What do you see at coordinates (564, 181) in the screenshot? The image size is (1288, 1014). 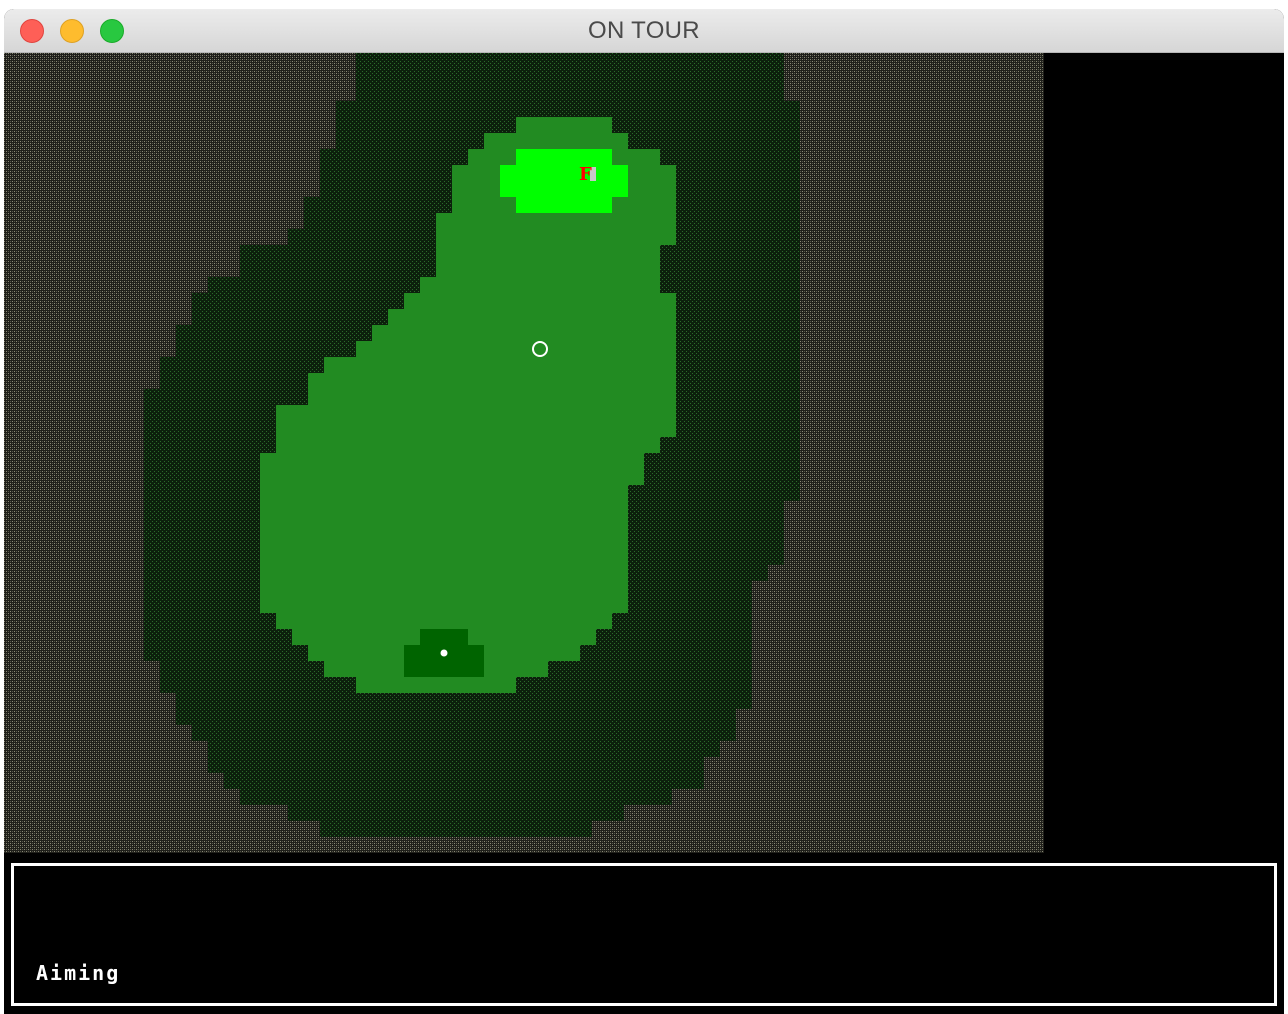 I see `putting-green` at bounding box center [564, 181].